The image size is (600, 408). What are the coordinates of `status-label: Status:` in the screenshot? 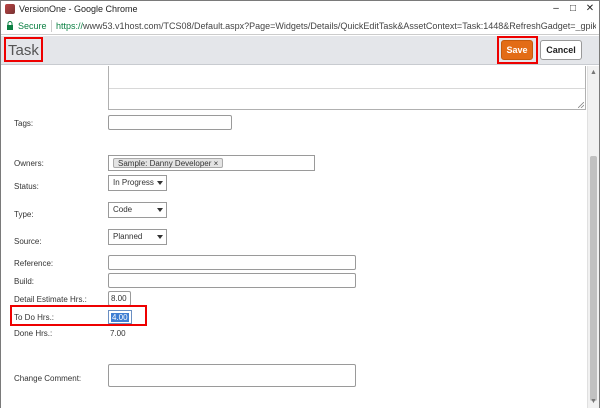 It's located at (26, 186).